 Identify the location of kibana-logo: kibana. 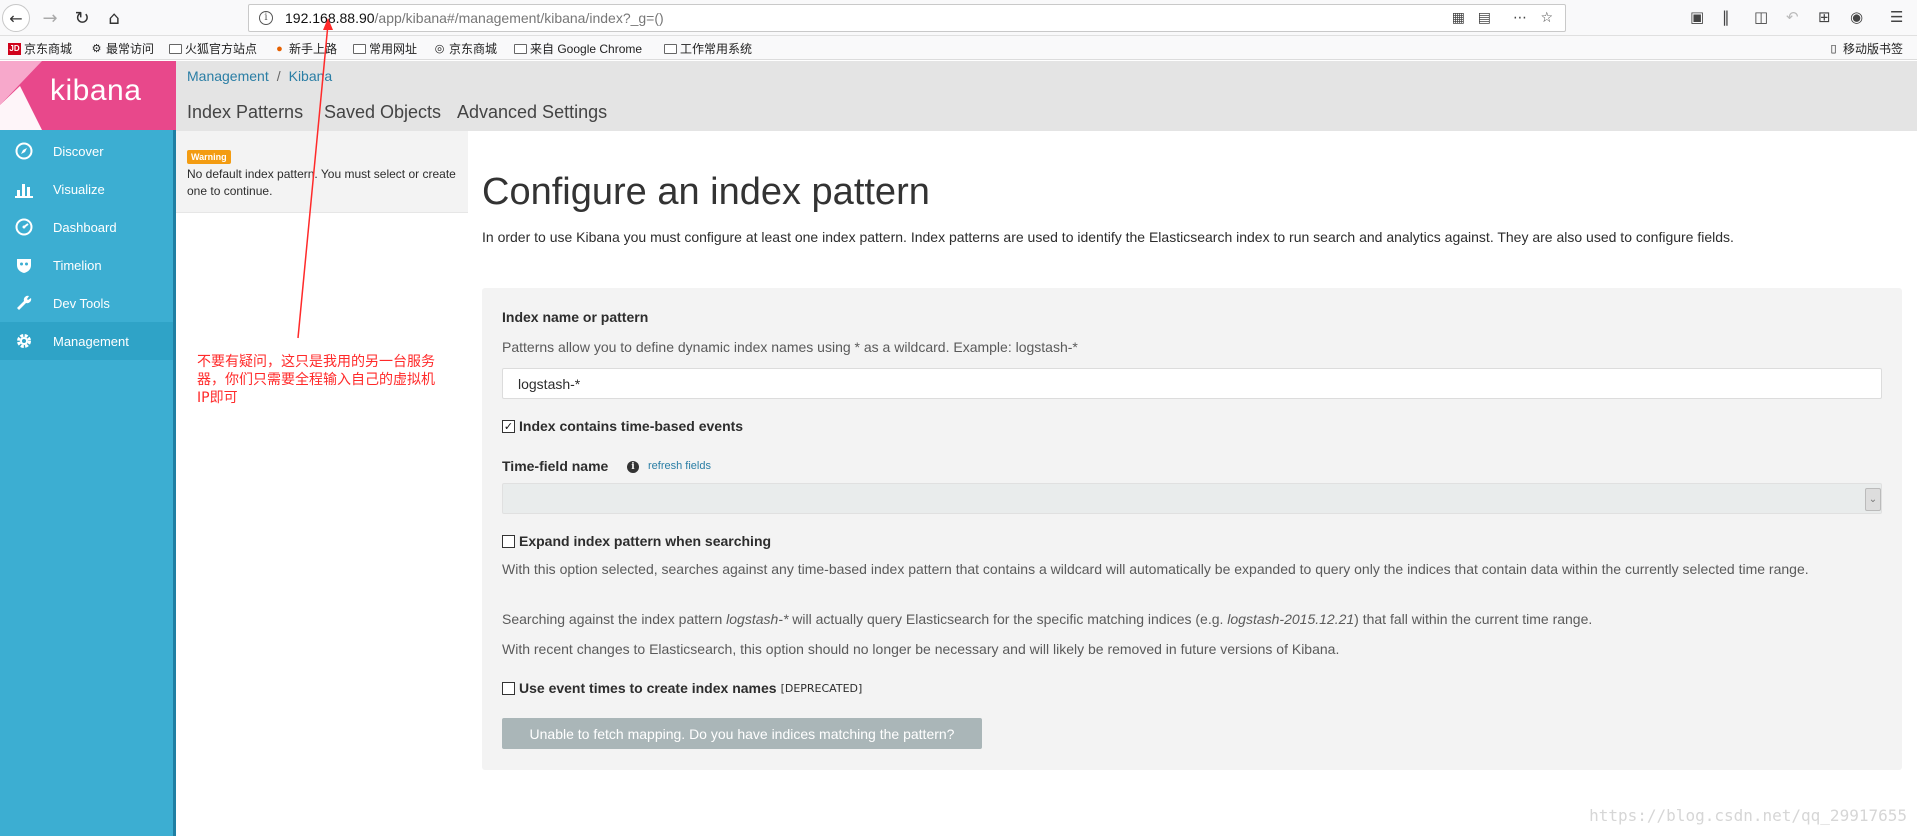
(88, 95).